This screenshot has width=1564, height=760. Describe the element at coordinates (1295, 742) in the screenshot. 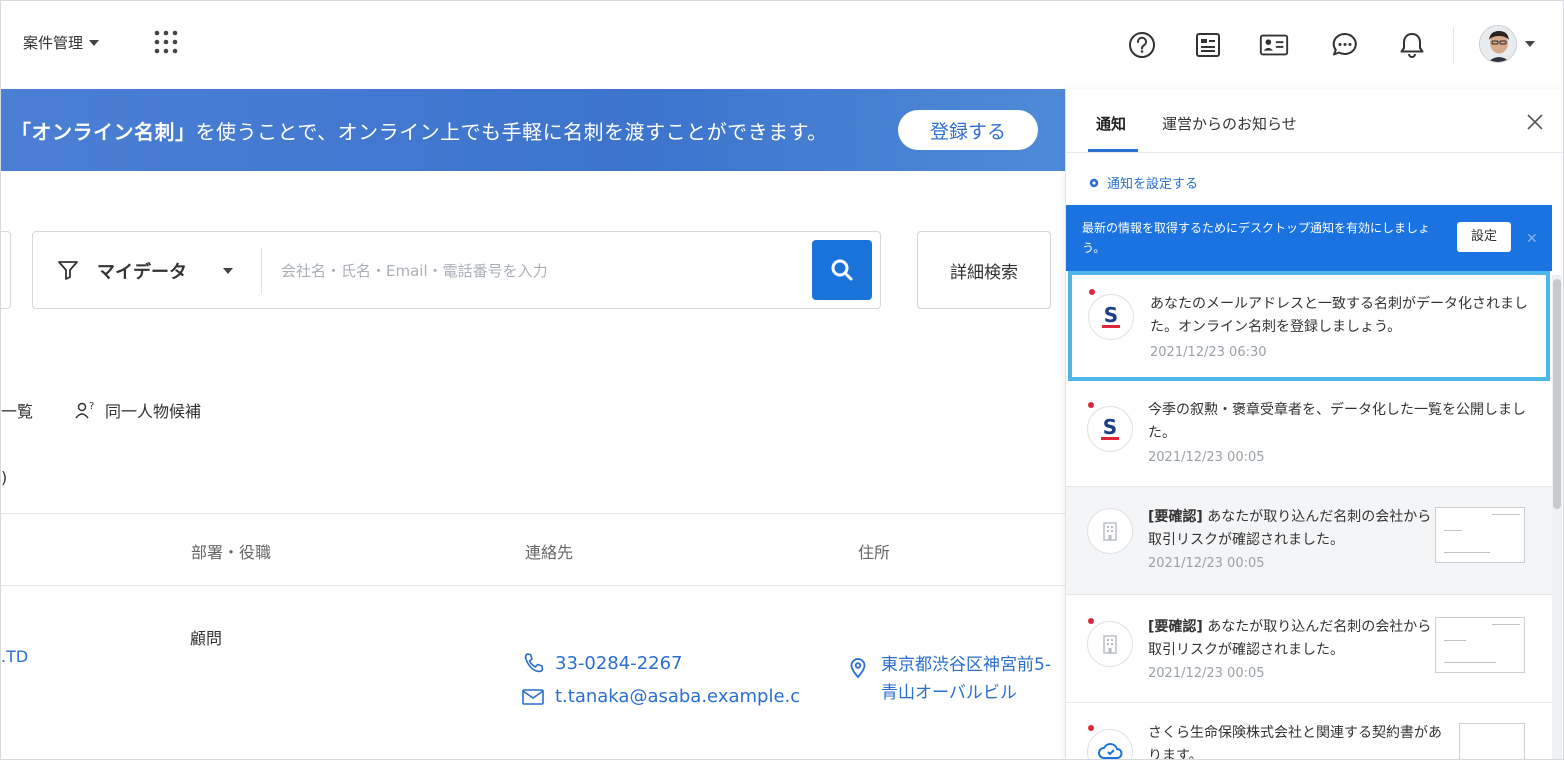

I see `notification-text: さくら生命保険株式会社と関連する契約書があります。` at that location.